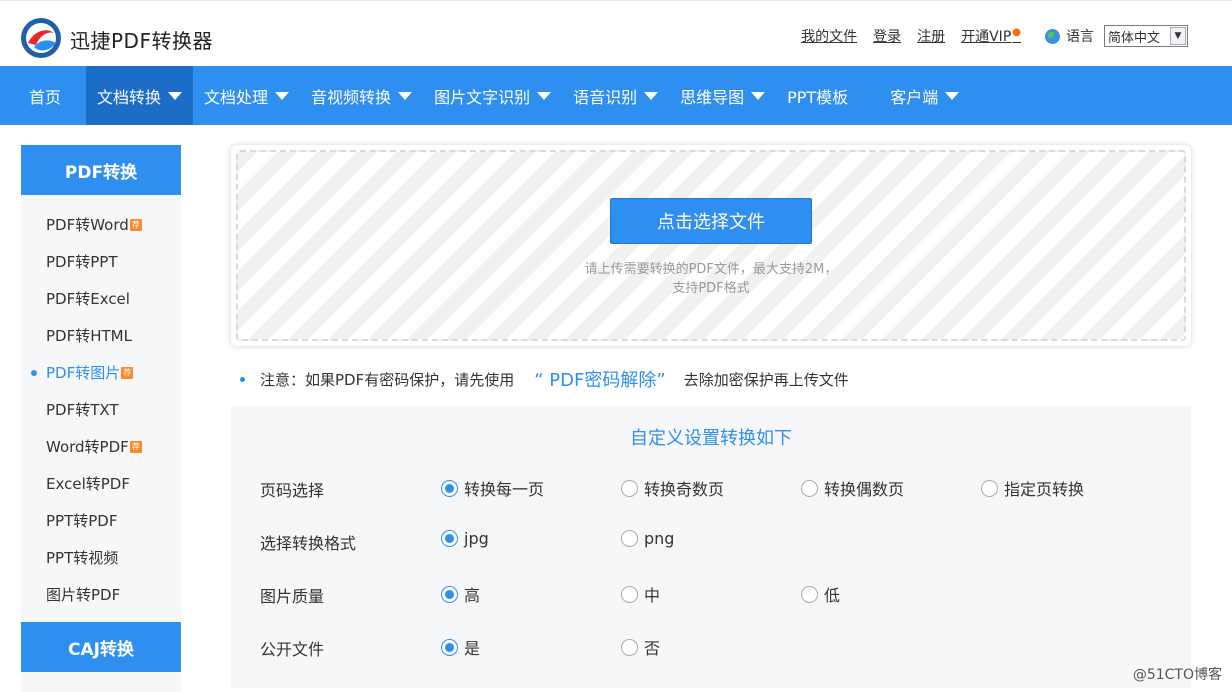 The width and height of the screenshot is (1232, 692). I want to click on sidebar-item: PDF转TXT, so click(101, 409).